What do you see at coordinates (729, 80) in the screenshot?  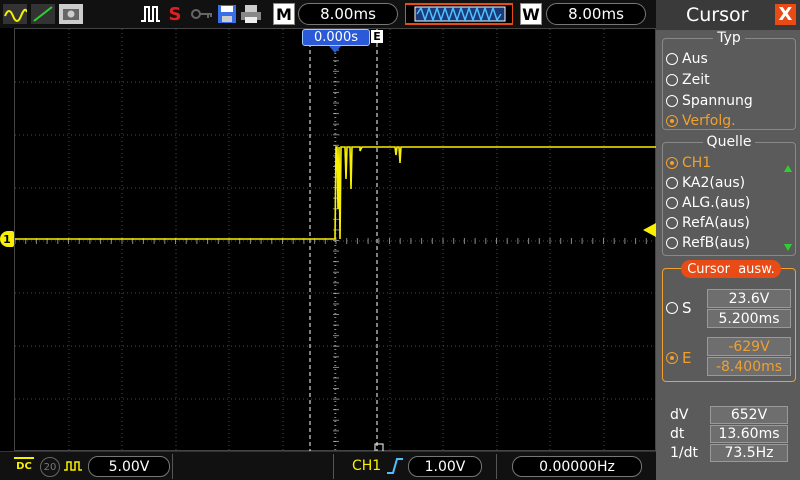 I see `type-section: Typ Aus Zeit Spannung Verfolg.` at bounding box center [729, 80].